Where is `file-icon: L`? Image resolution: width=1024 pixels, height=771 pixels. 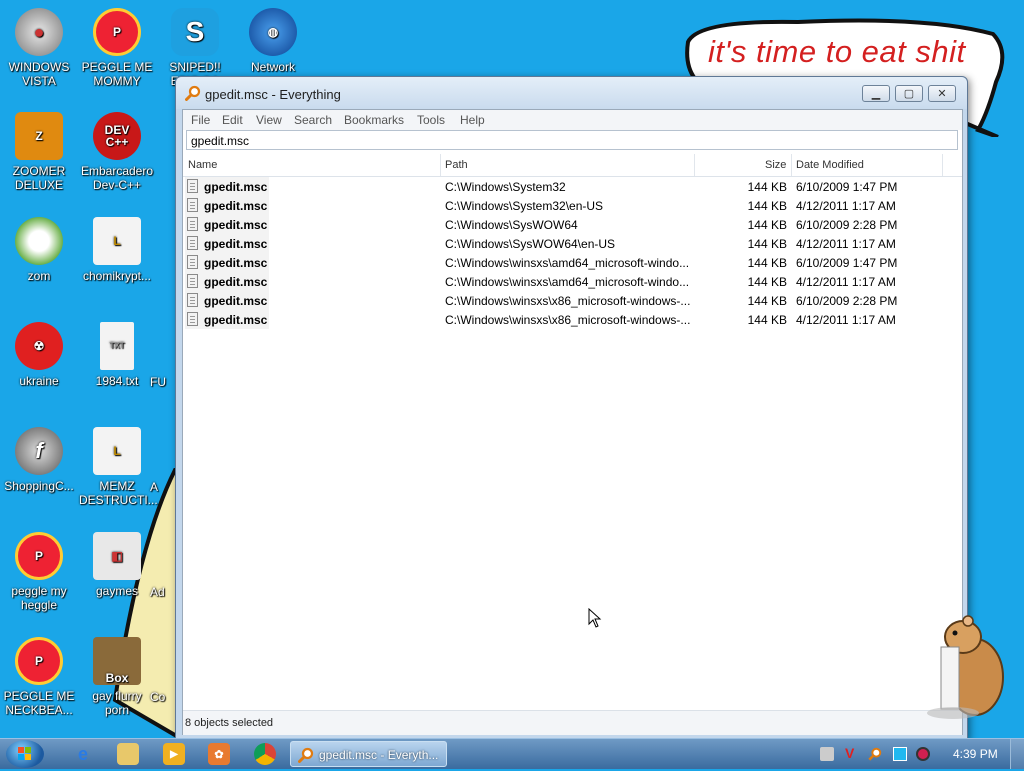
file-icon: L is located at coordinates (117, 241).